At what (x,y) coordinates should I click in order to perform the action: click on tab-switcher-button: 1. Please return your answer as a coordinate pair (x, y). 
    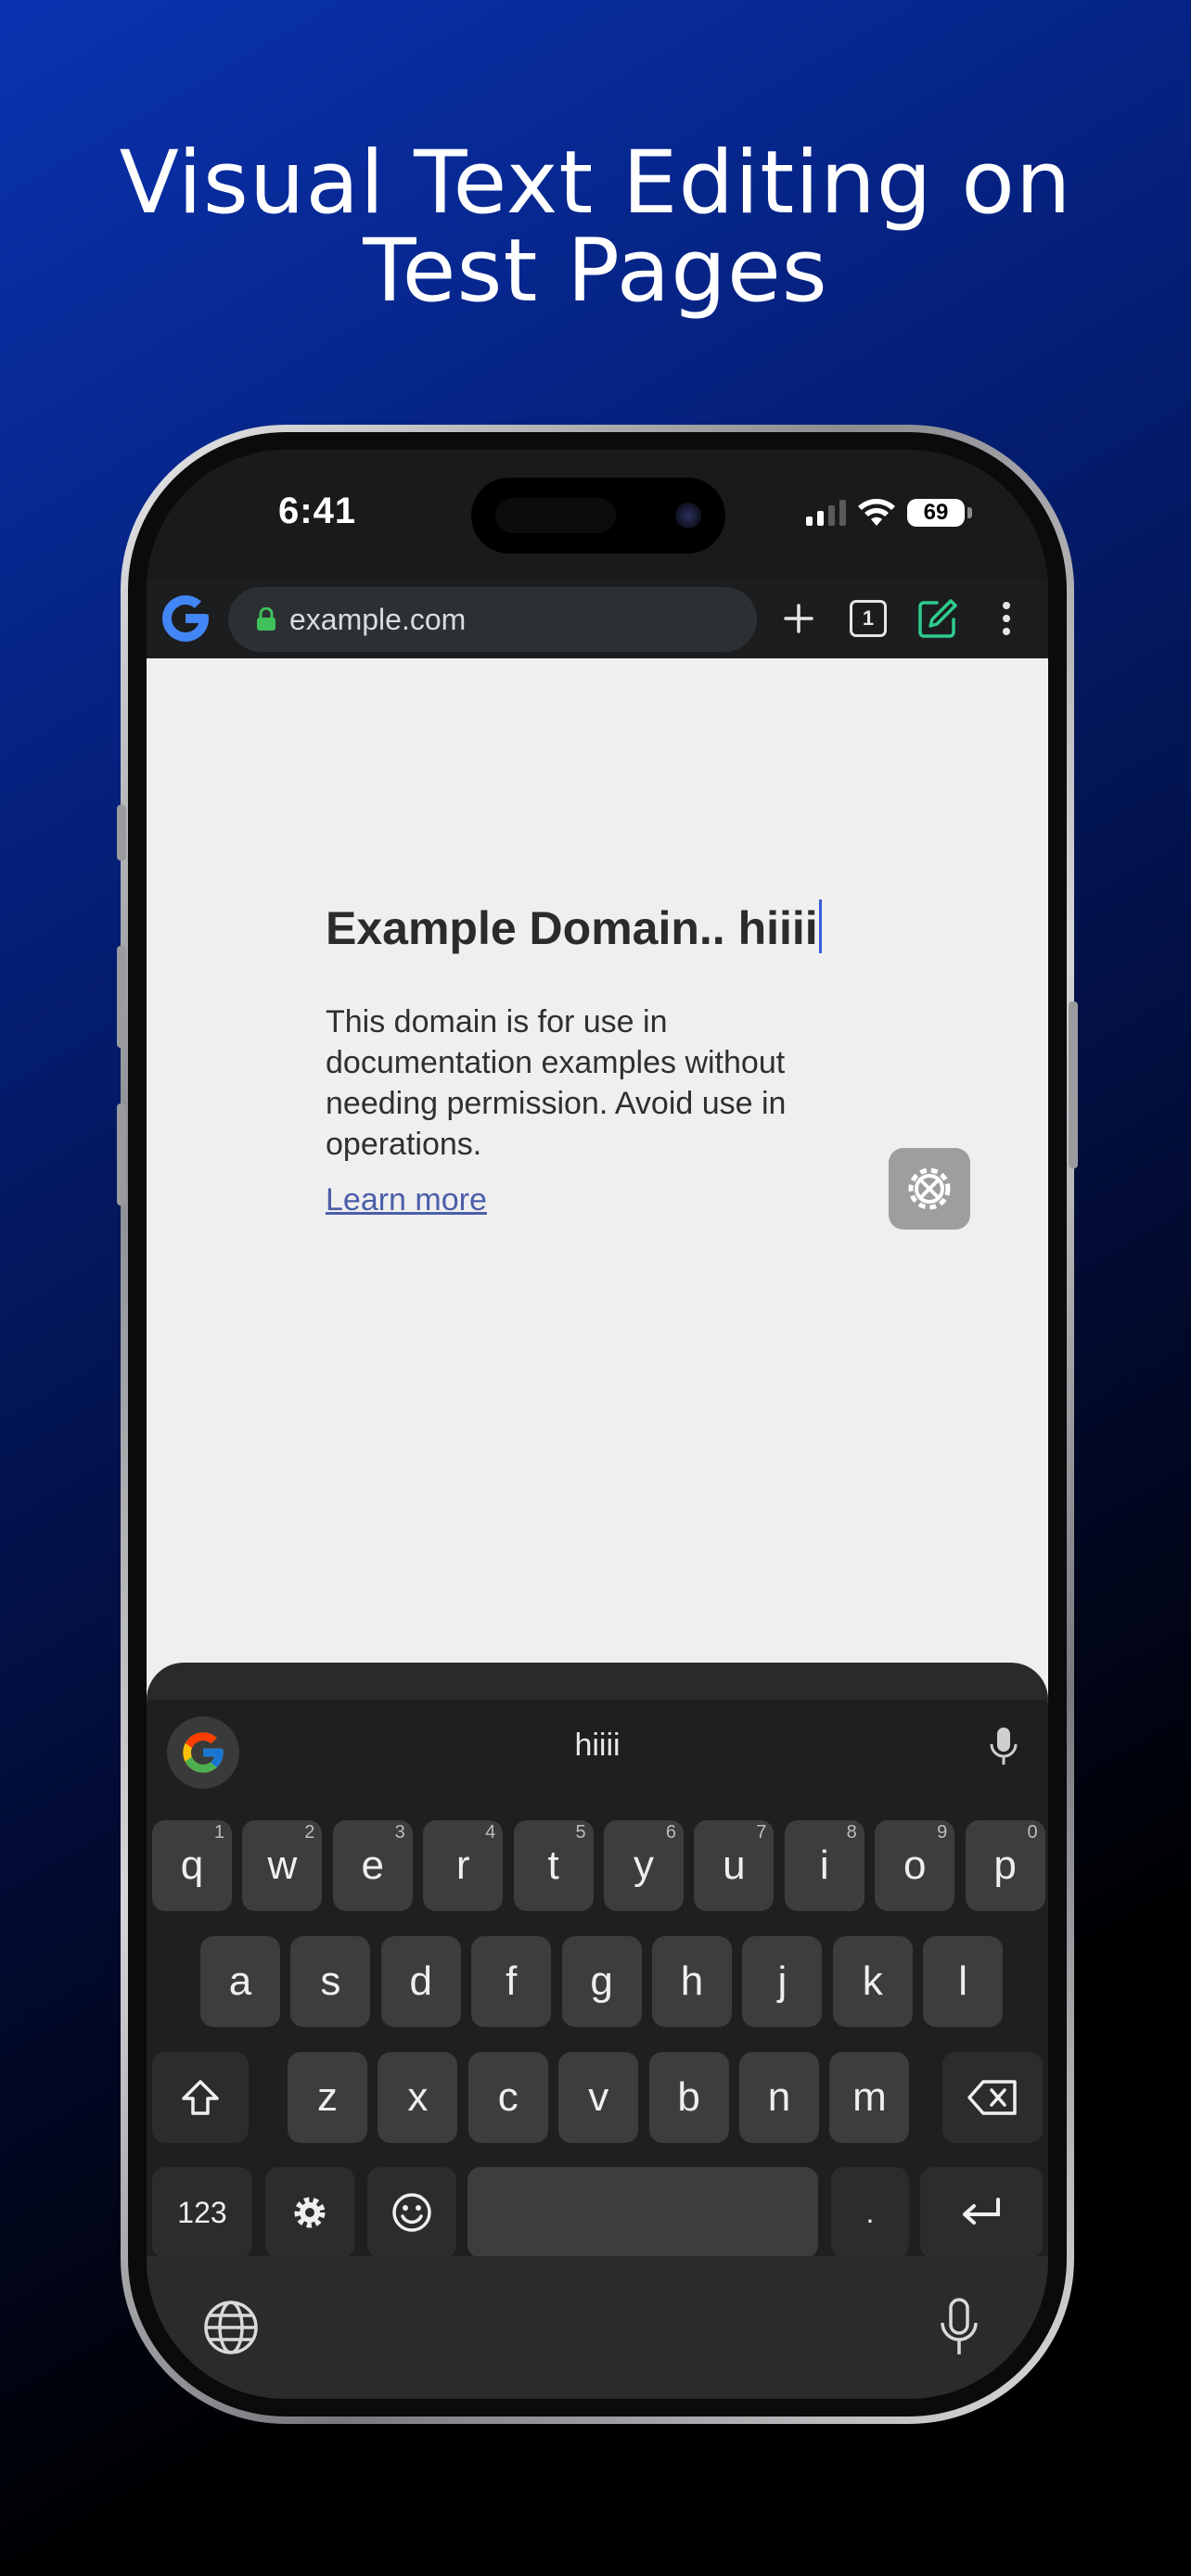
    Looking at the image, I should click on (868, 618).